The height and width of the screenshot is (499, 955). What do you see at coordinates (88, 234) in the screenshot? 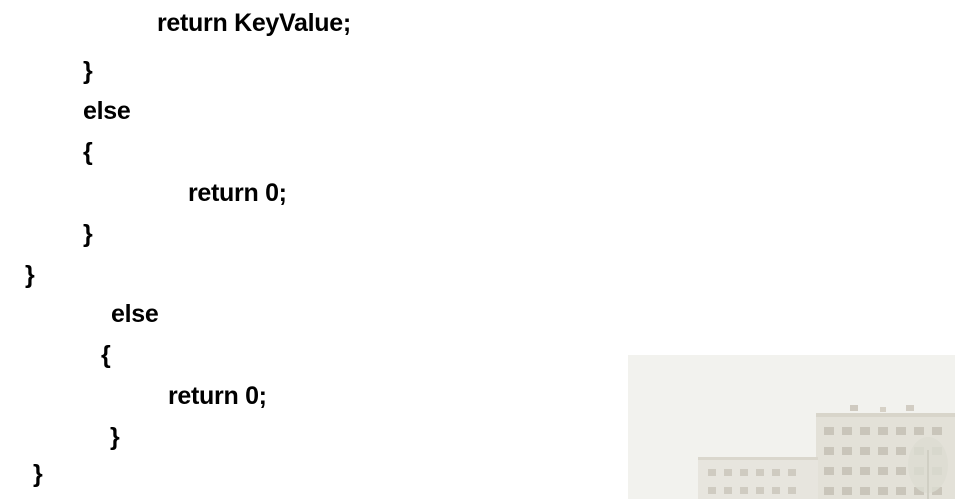
I see `code-line-6: }` at bounding box center [88, 234].